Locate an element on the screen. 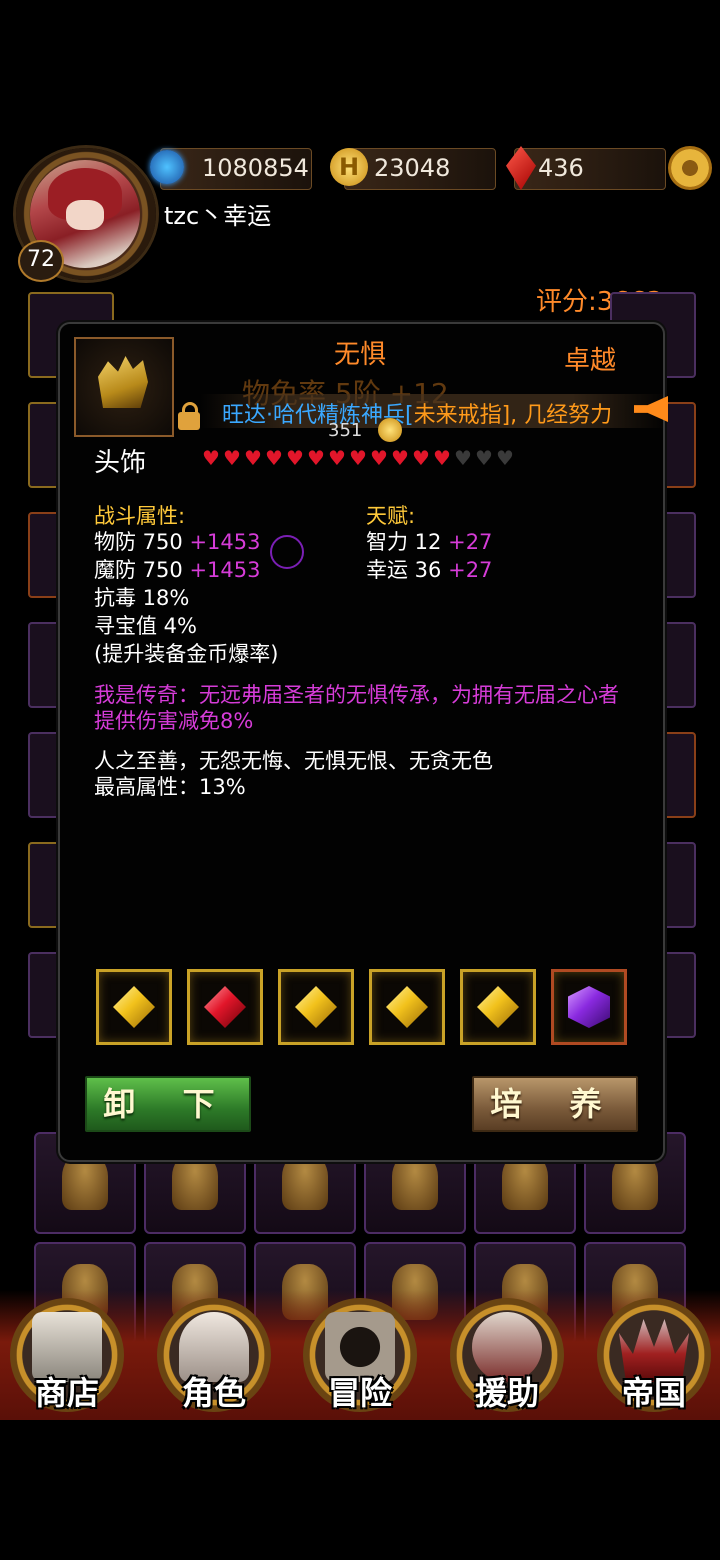  announcement-text-end: ], 几经努力 is located at coordinates (557, 415).